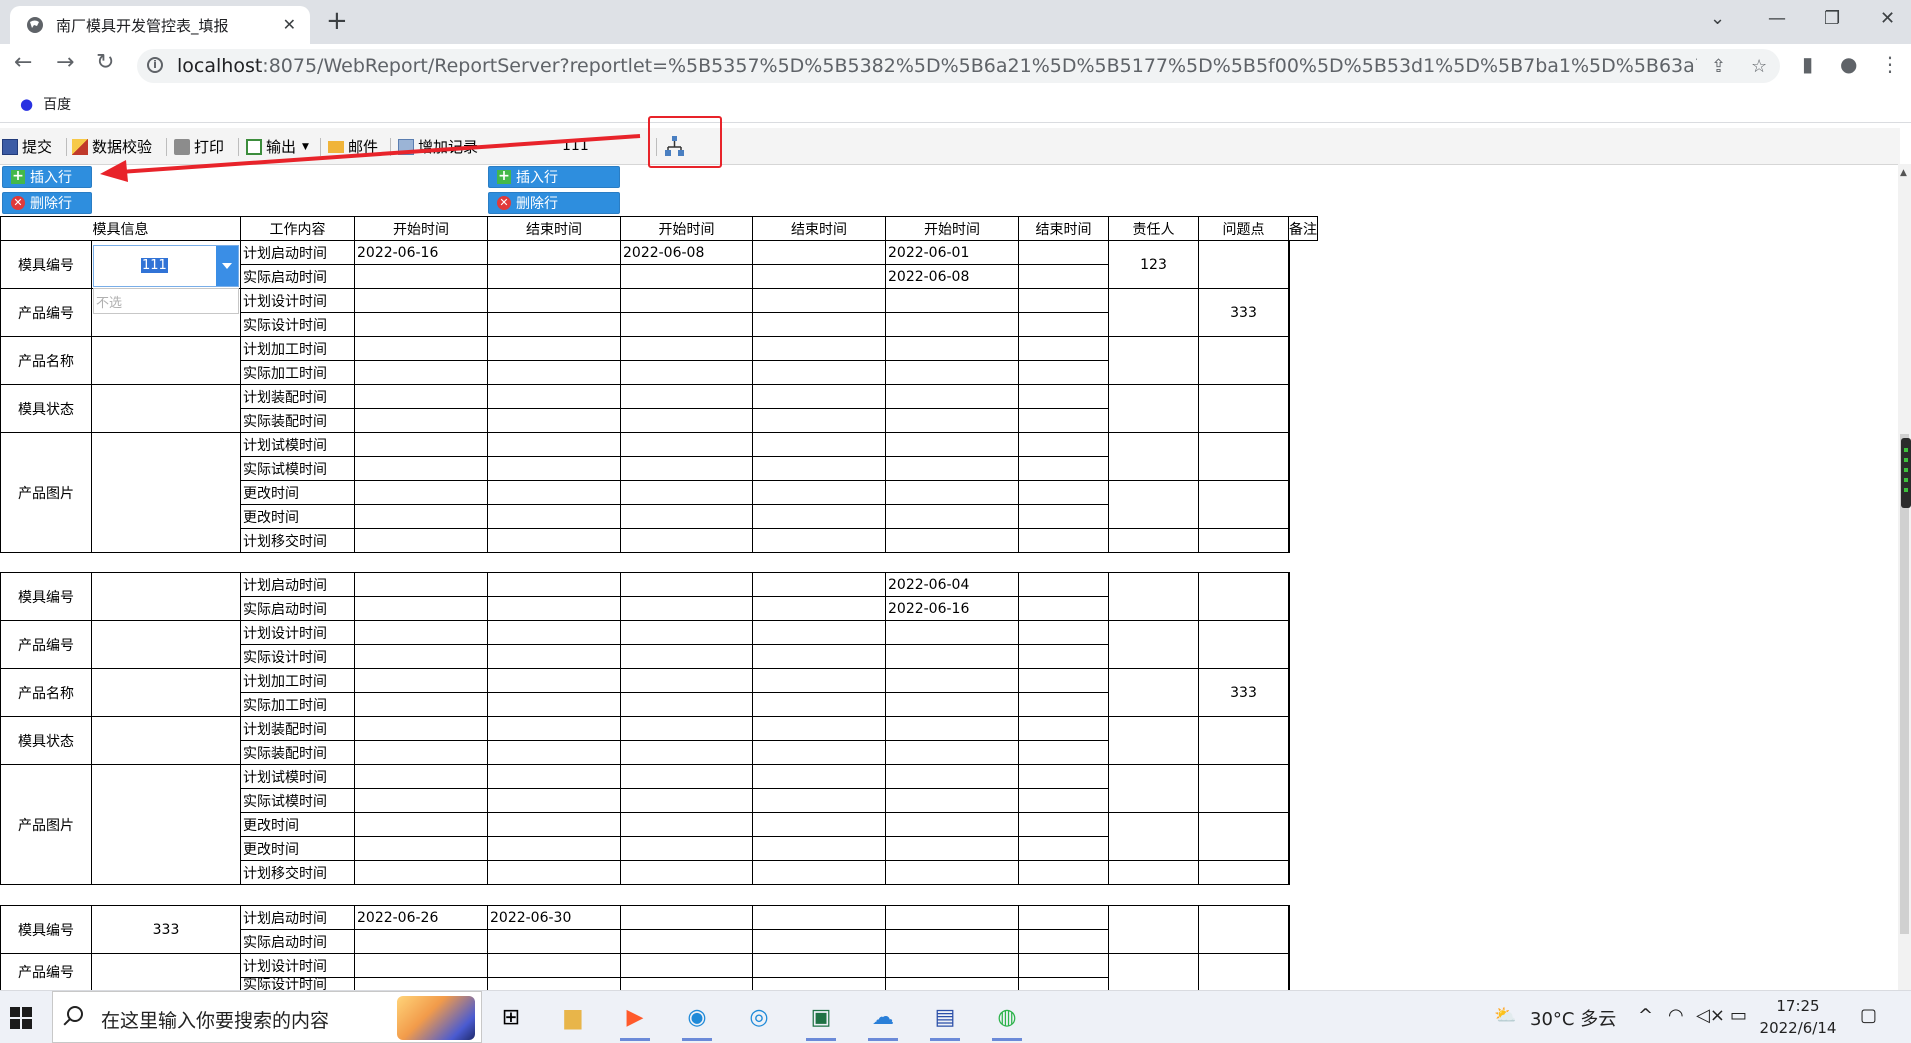  I want to click on scrollbar-thumb, so click(1904, 684).